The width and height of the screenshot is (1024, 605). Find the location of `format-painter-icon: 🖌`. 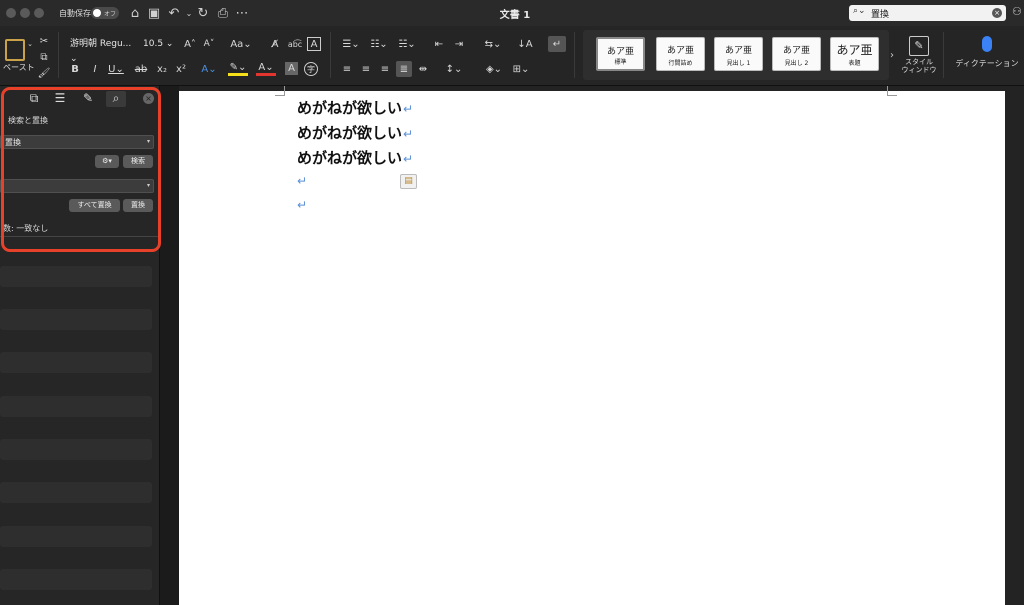

format-painter-icon: 🖌 is located at coordinates (44, 73).